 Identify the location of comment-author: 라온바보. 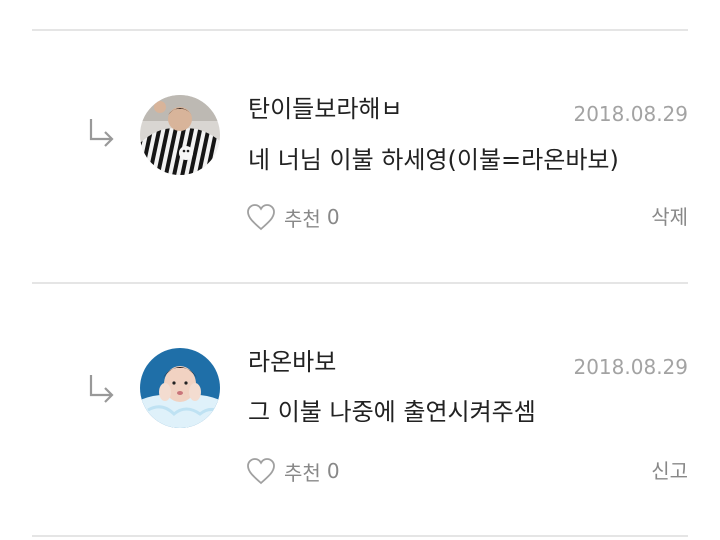
(292, 362).